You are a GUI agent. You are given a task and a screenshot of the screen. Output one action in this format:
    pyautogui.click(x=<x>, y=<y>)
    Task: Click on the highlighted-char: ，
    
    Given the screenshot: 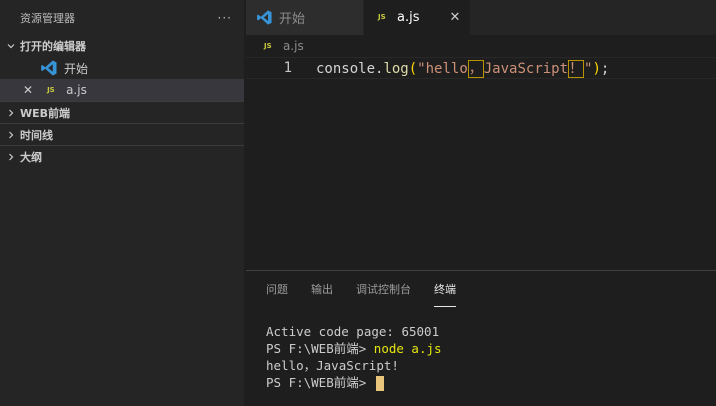 What is the action you would take?
    pyautogui.click(x=475, y=69)
    